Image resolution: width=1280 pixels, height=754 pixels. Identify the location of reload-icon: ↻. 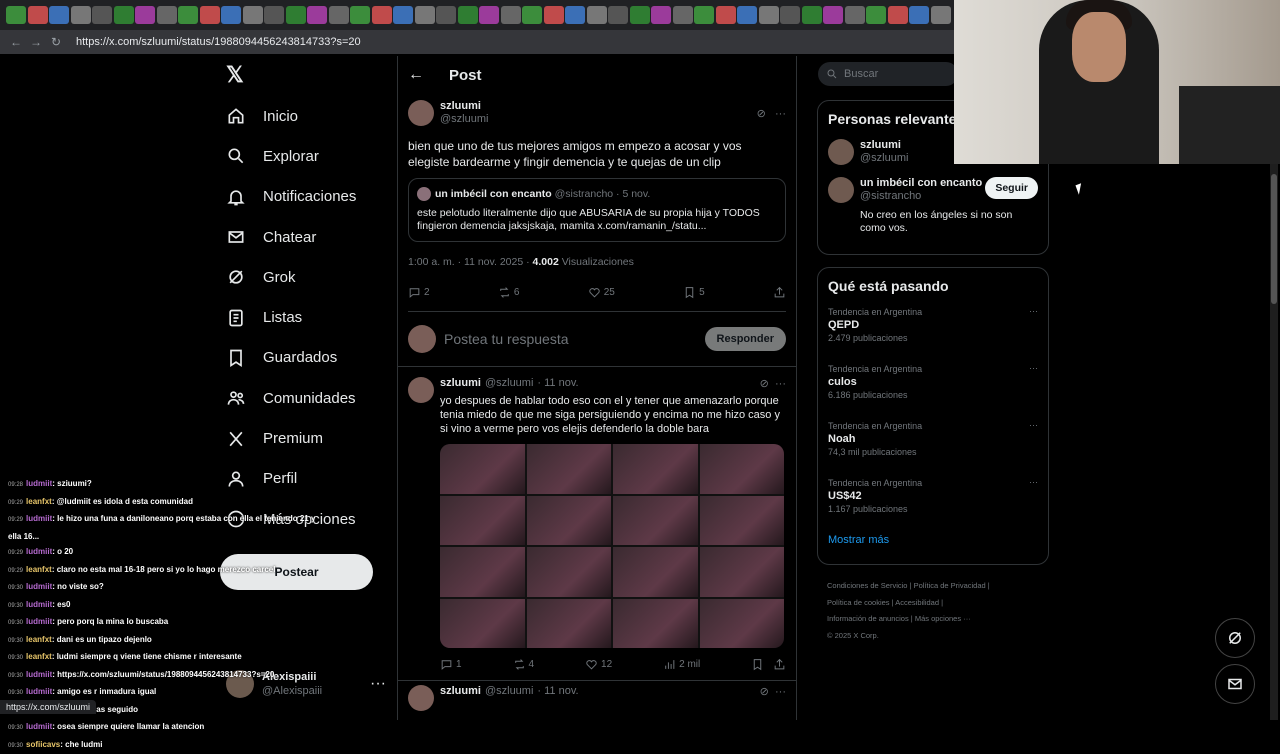
(56, 42).